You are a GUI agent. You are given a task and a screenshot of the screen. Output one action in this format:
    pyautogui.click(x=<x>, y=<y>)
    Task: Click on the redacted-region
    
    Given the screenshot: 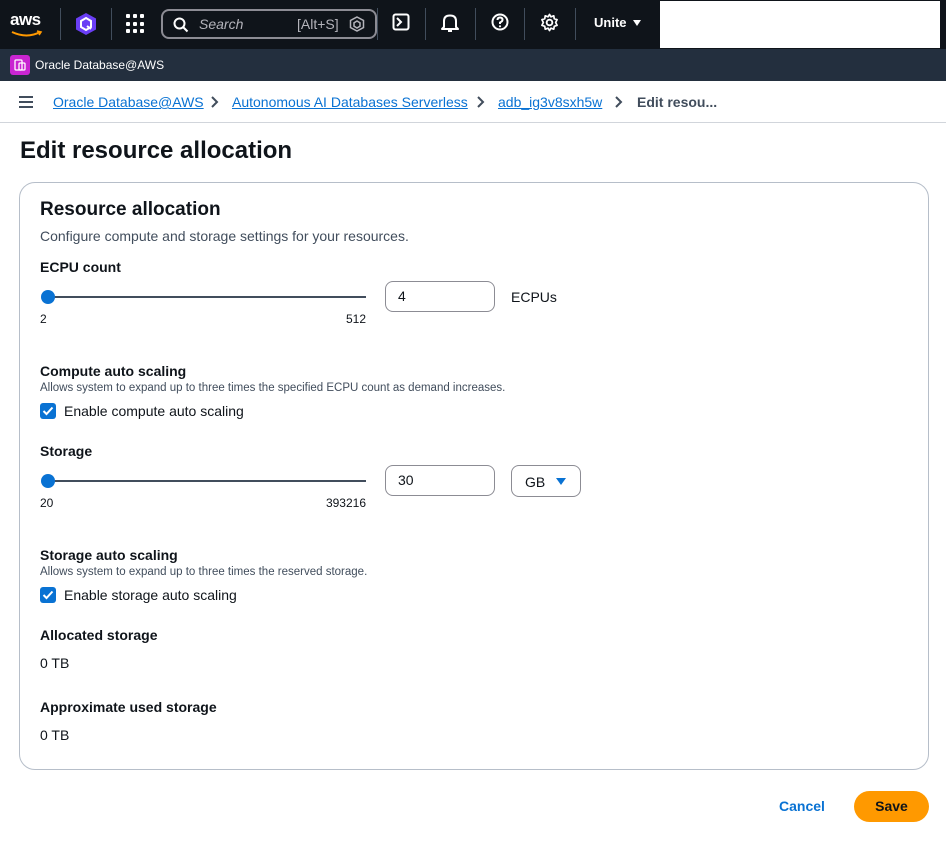 What is the action you would take?
    pyautogui.click(x=800, y=24)
    